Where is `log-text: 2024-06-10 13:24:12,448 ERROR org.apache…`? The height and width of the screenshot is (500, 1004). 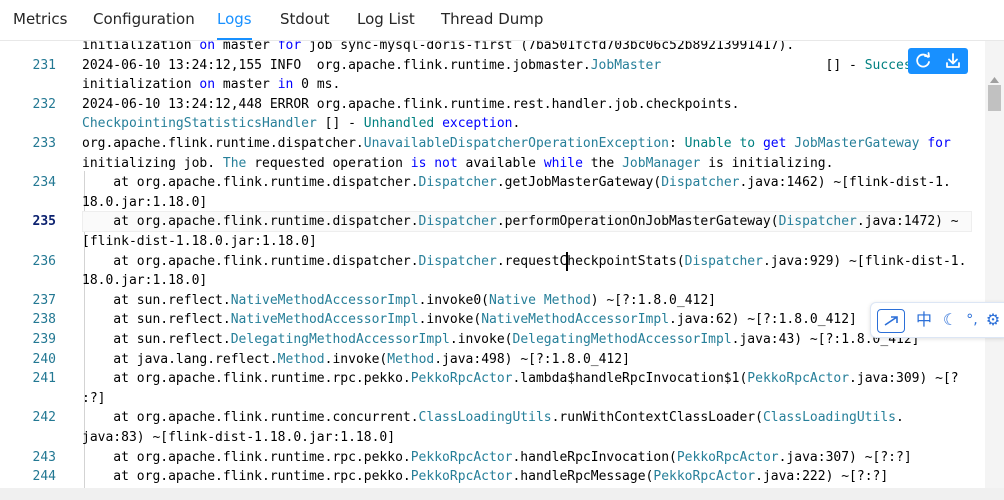
log-text: 2024-06-10 13:24:12,448 ERROR org.apache… is located at coordinates (411, 104).